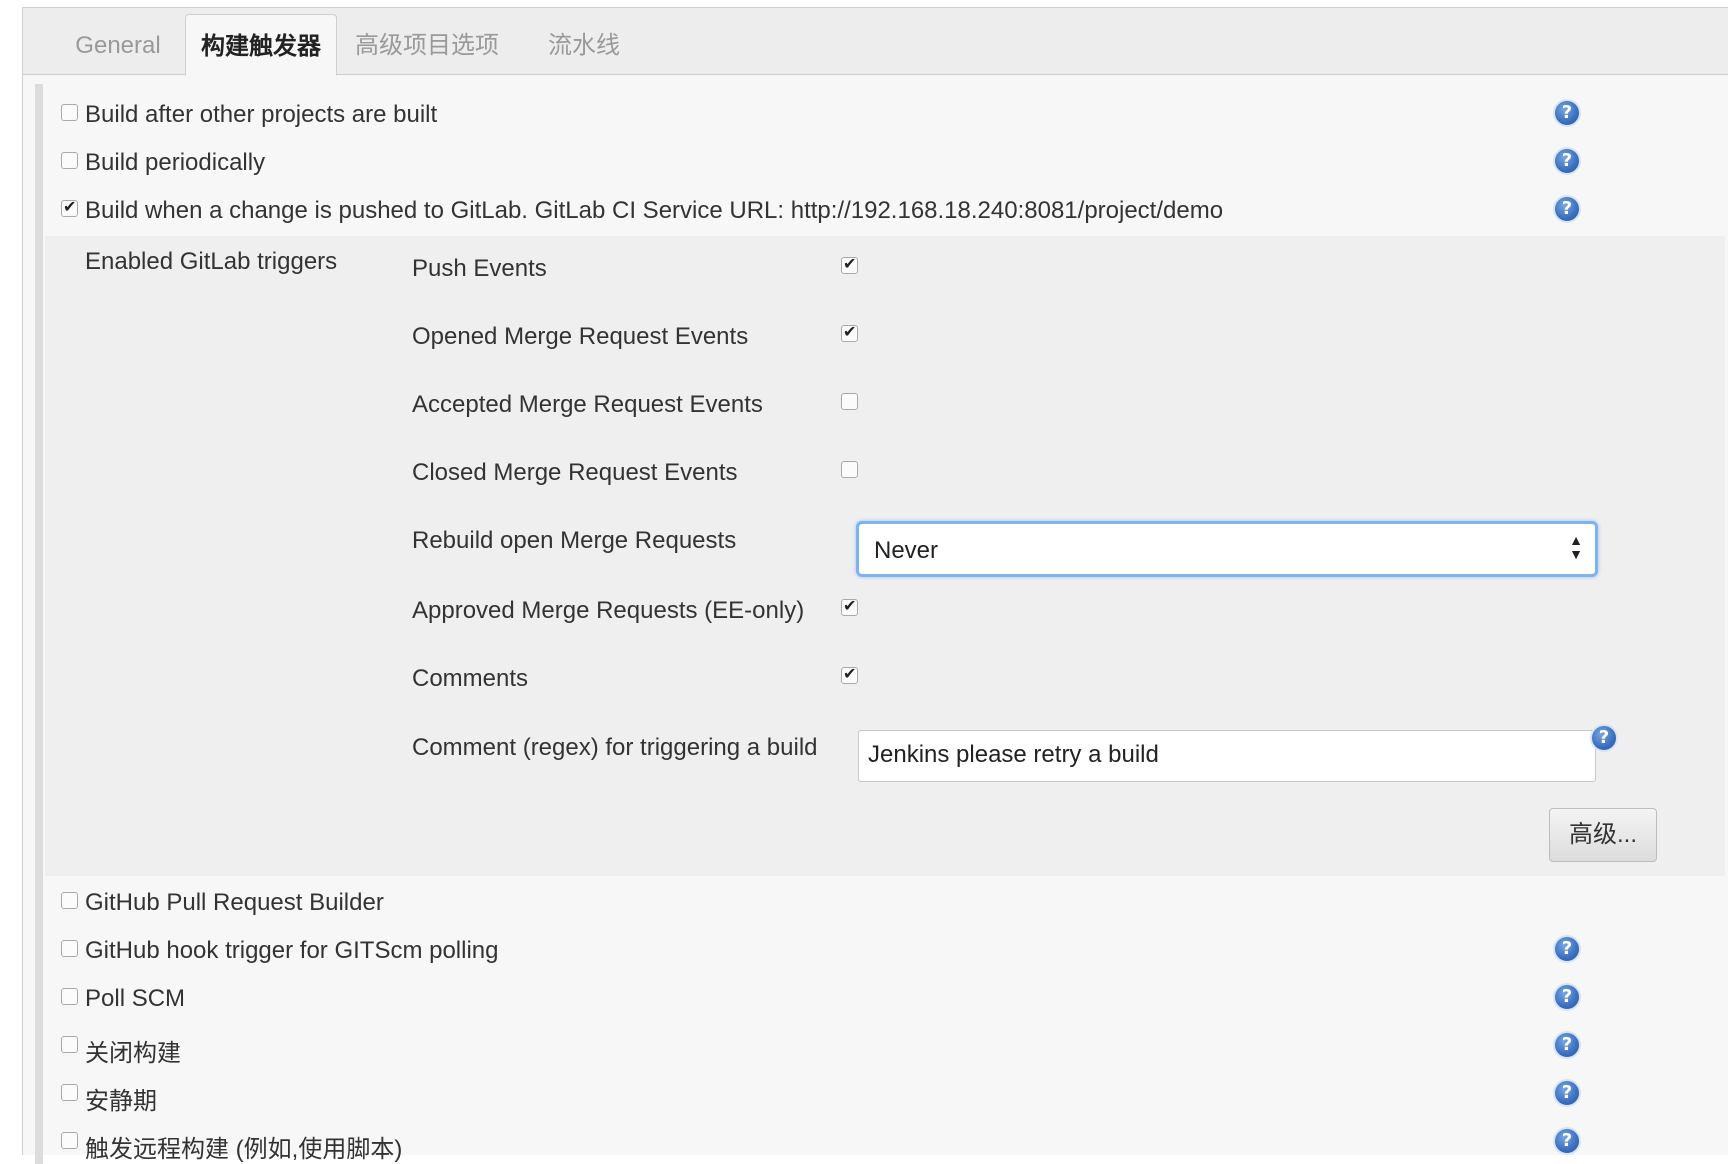  I want to click on rebuild-mr-select: Never ▲ ▼, so click(1227, 549).